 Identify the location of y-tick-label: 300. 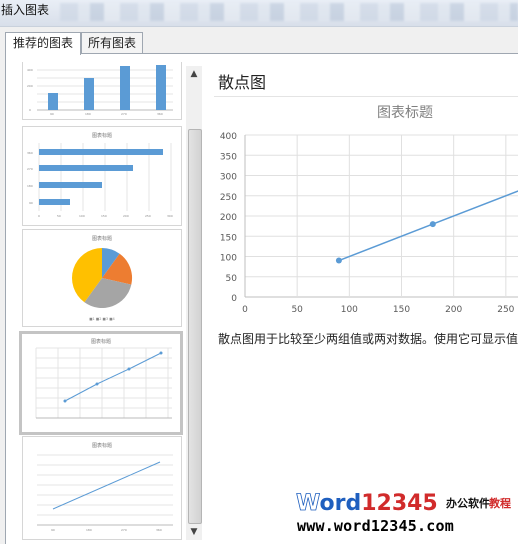
(228, 178).